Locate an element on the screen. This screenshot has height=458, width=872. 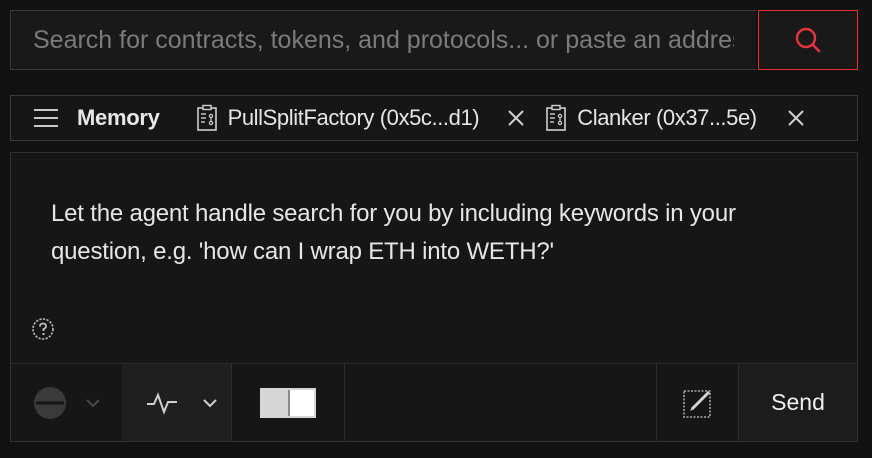
close-tab-clanker-button is located at coordinates (796, 118).